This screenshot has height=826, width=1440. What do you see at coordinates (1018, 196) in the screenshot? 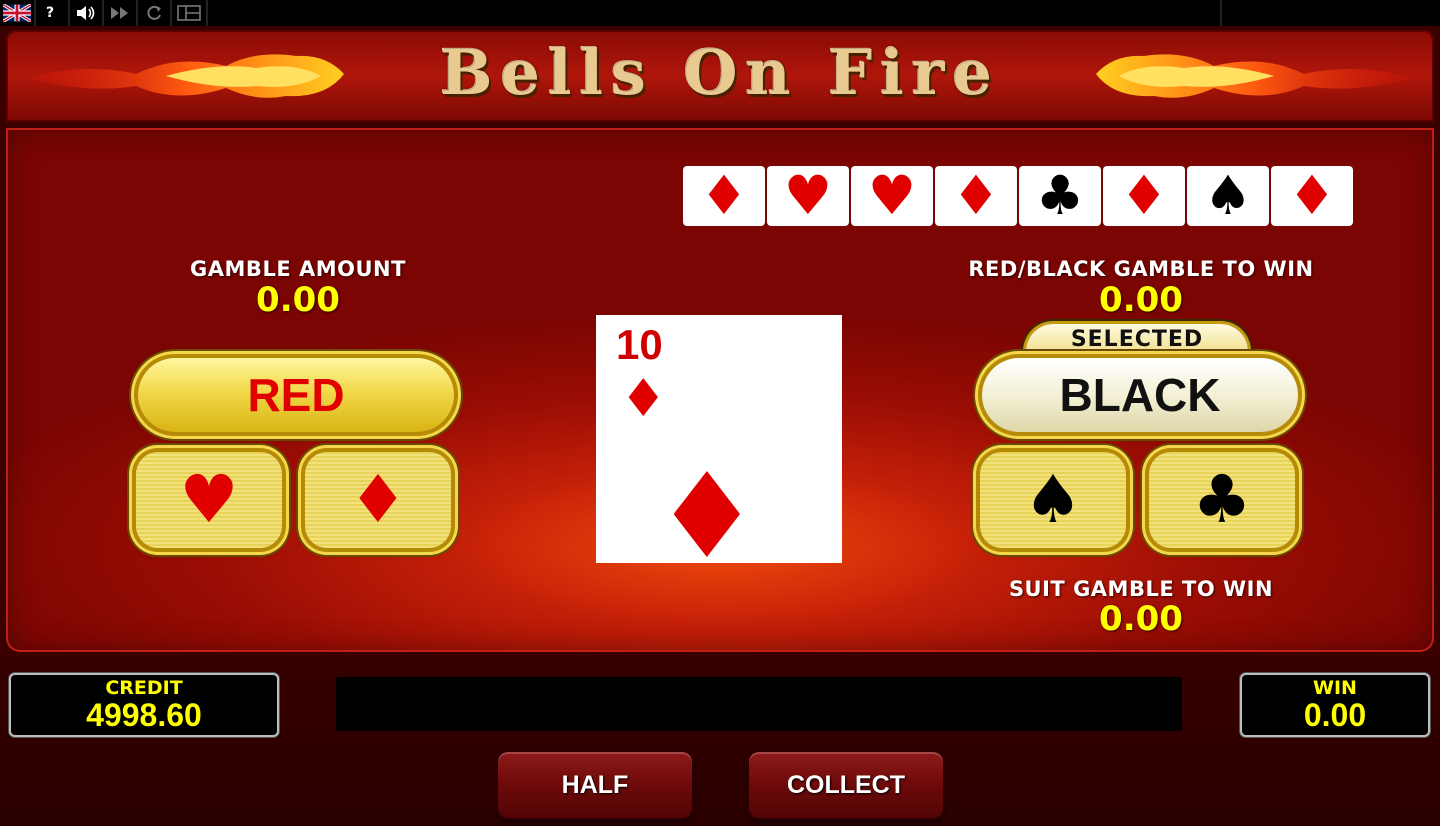
I see `card-history: ♦ ♥ ♥ ♦ ♣ ♦ ♠ ♦` at bounding box center [1018, 196].